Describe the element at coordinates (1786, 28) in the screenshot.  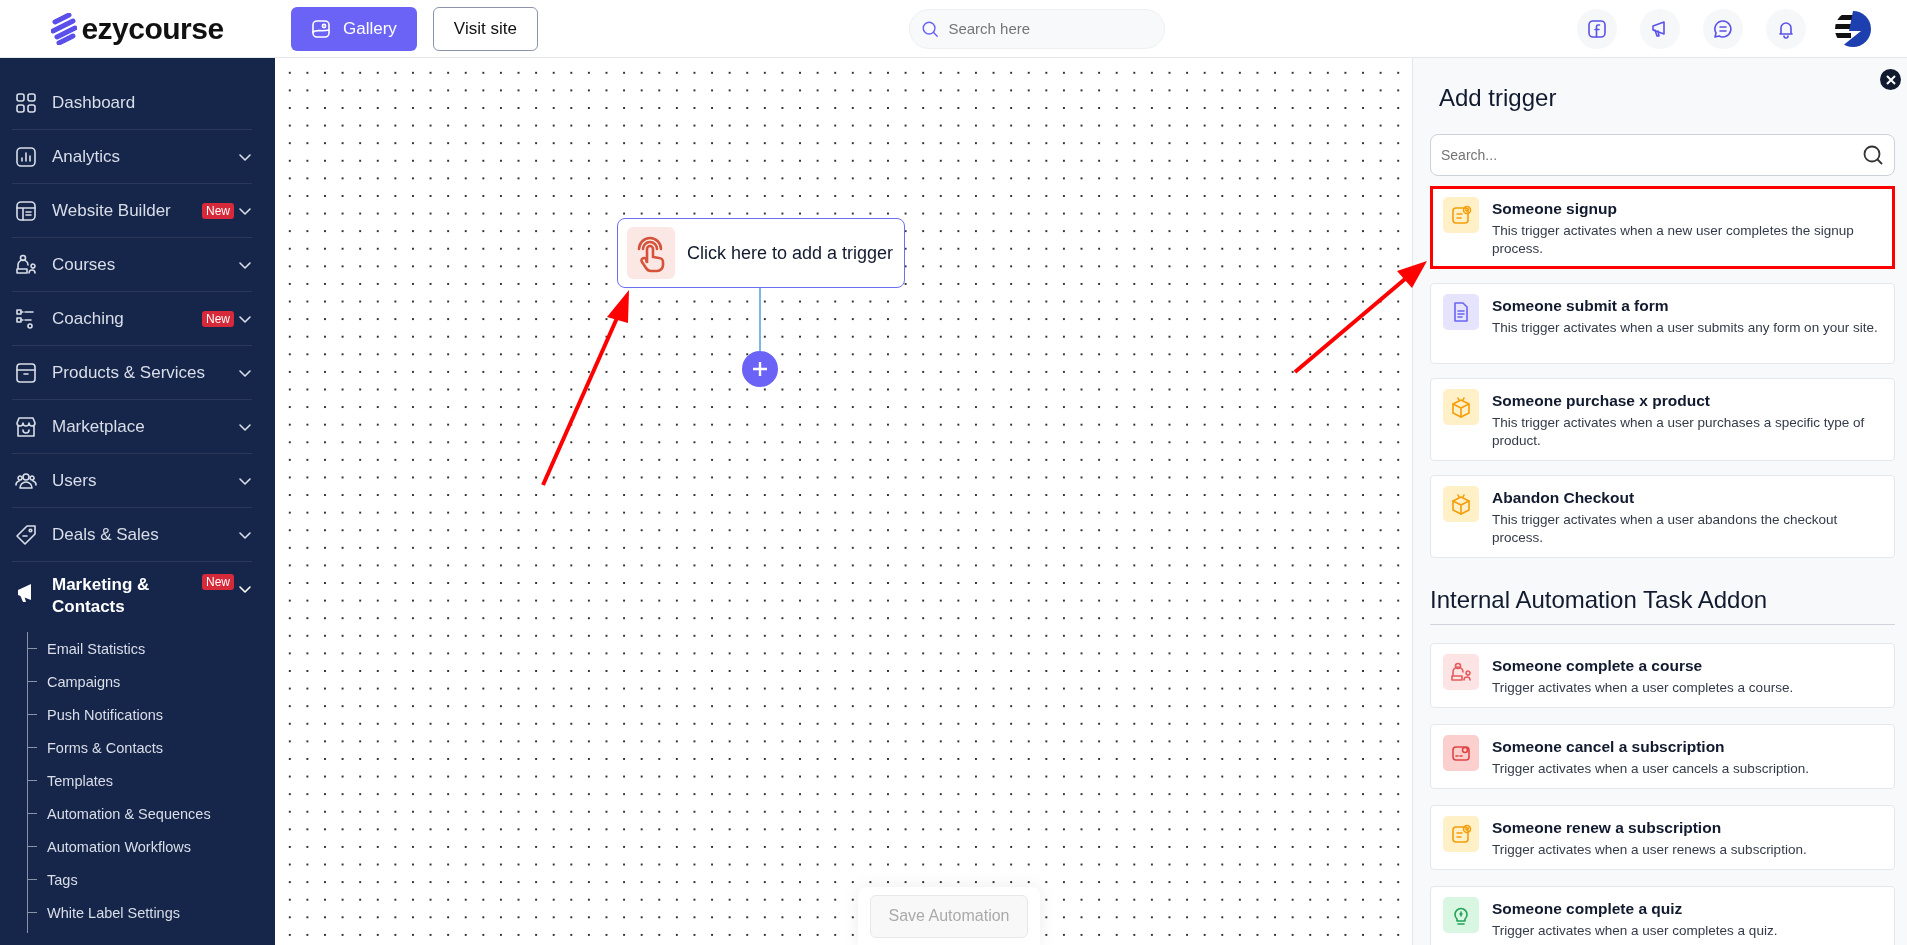
I see `bell-button` at that location.